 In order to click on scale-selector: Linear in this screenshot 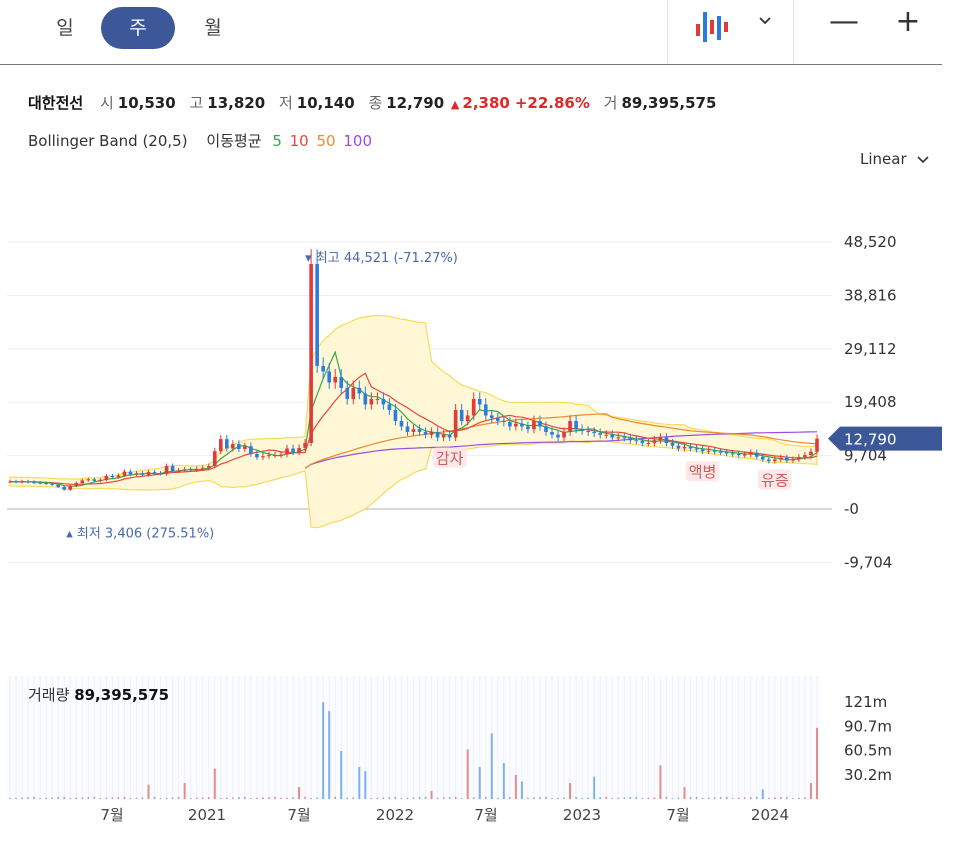, I will do `click(894, 159)`.